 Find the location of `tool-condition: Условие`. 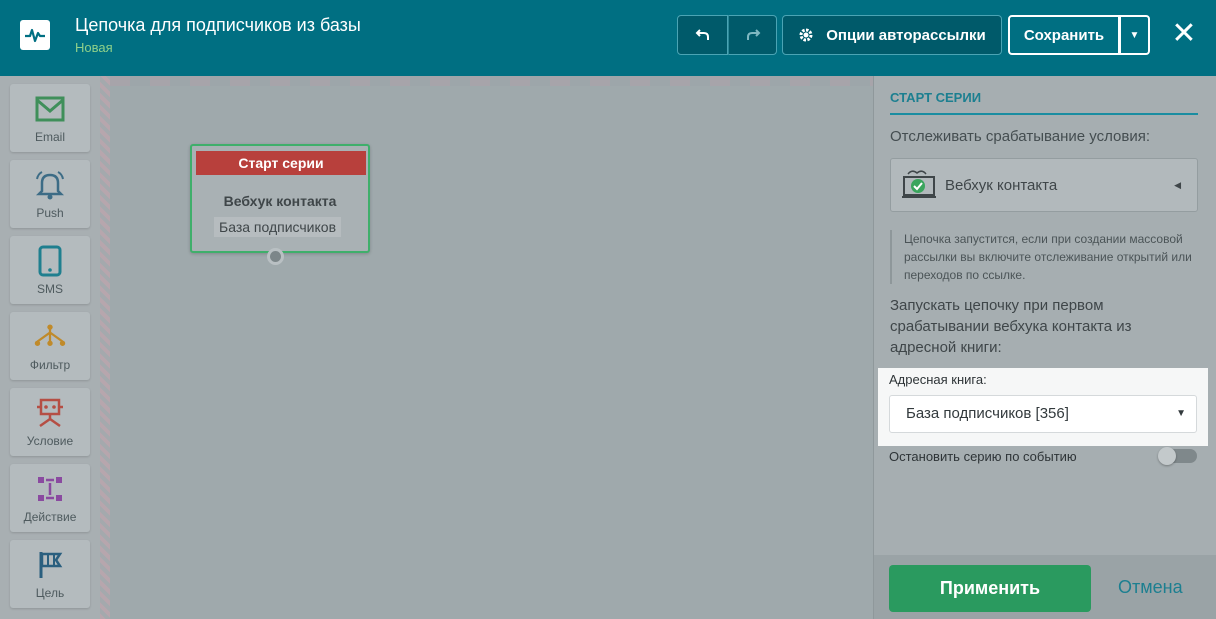

tool-condition: Условие is located at coordinates (50, 422).